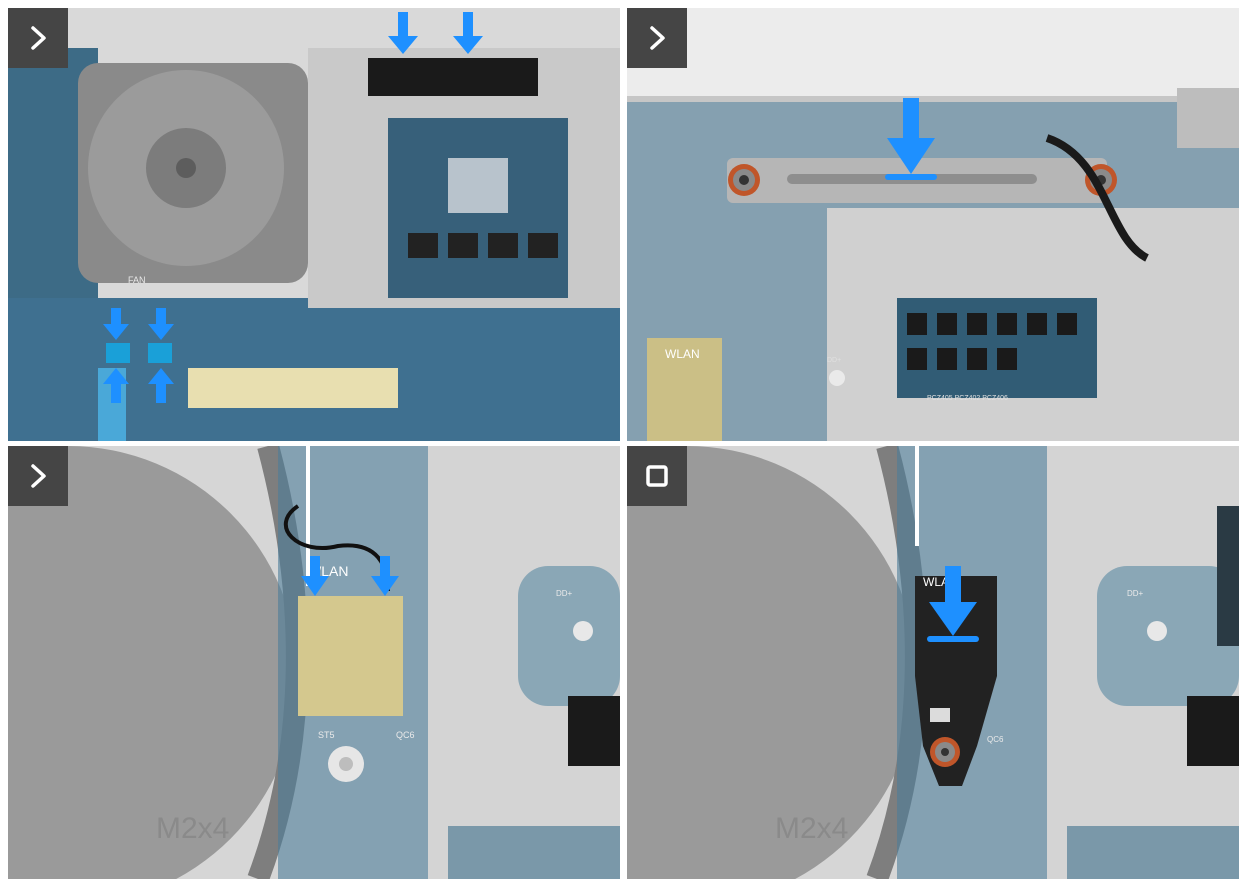 The width and height of the screenshot is (1239, 881). What do you see at coordinates (453, 77) in the screenshot?
I see `display-cable` at bounding box center [453, 77].